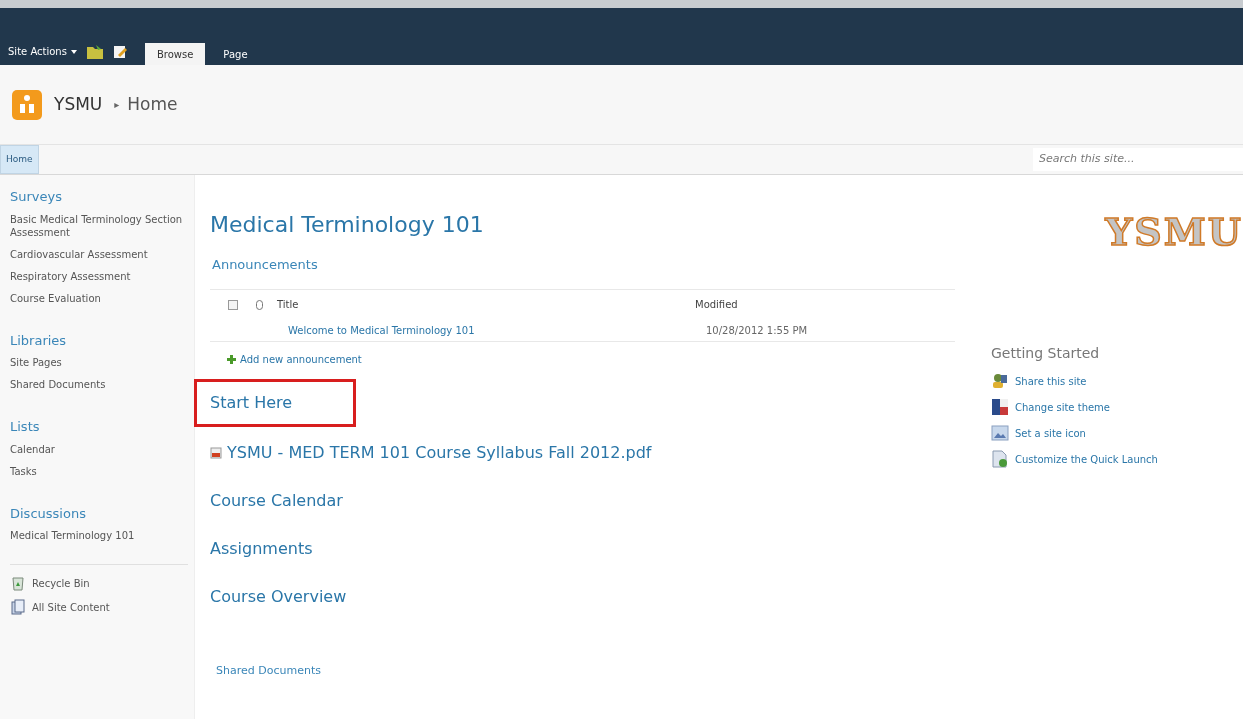 The image size is (1243, 719). What do you see at coordinates (18, 607) in the screenshot?
I see `document-icon` at bounding box center [18, 607].